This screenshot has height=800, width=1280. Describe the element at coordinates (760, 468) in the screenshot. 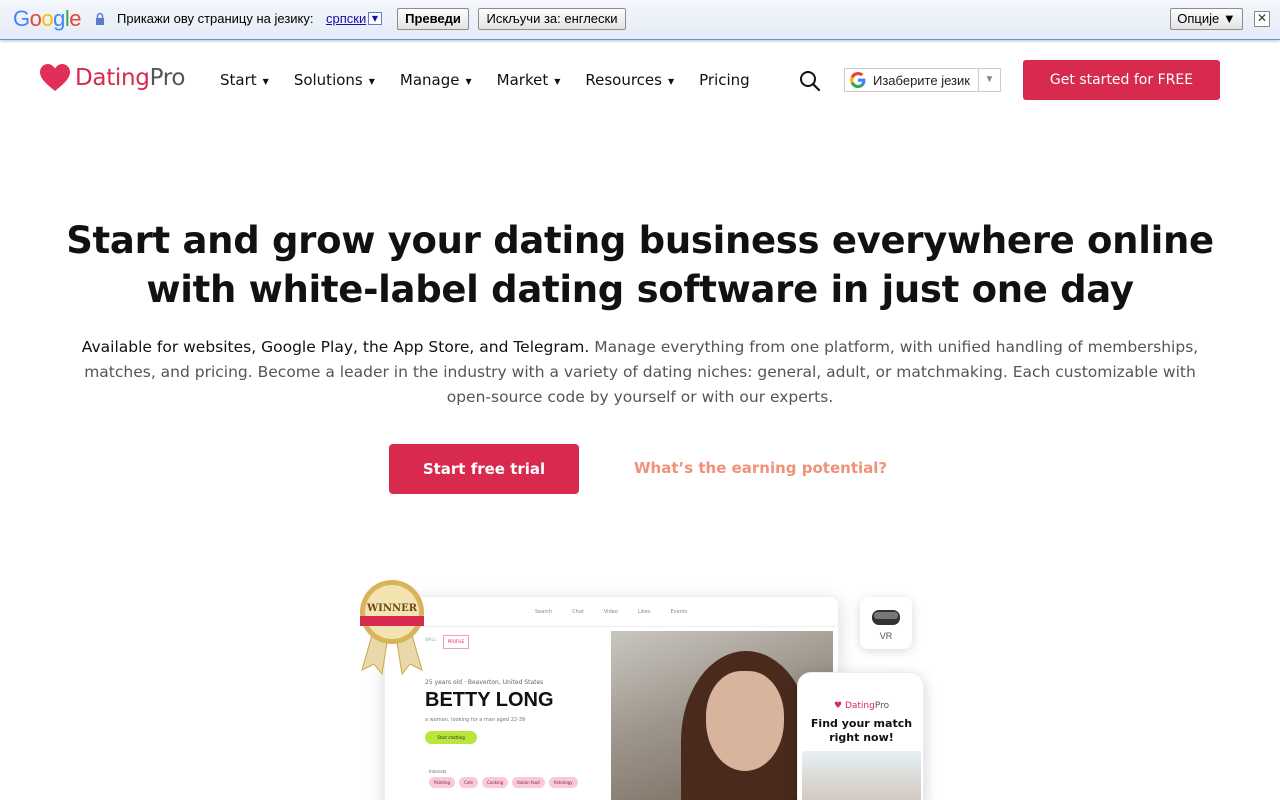

I see `earning-potential-link: What’s the earning potential?` at that location.